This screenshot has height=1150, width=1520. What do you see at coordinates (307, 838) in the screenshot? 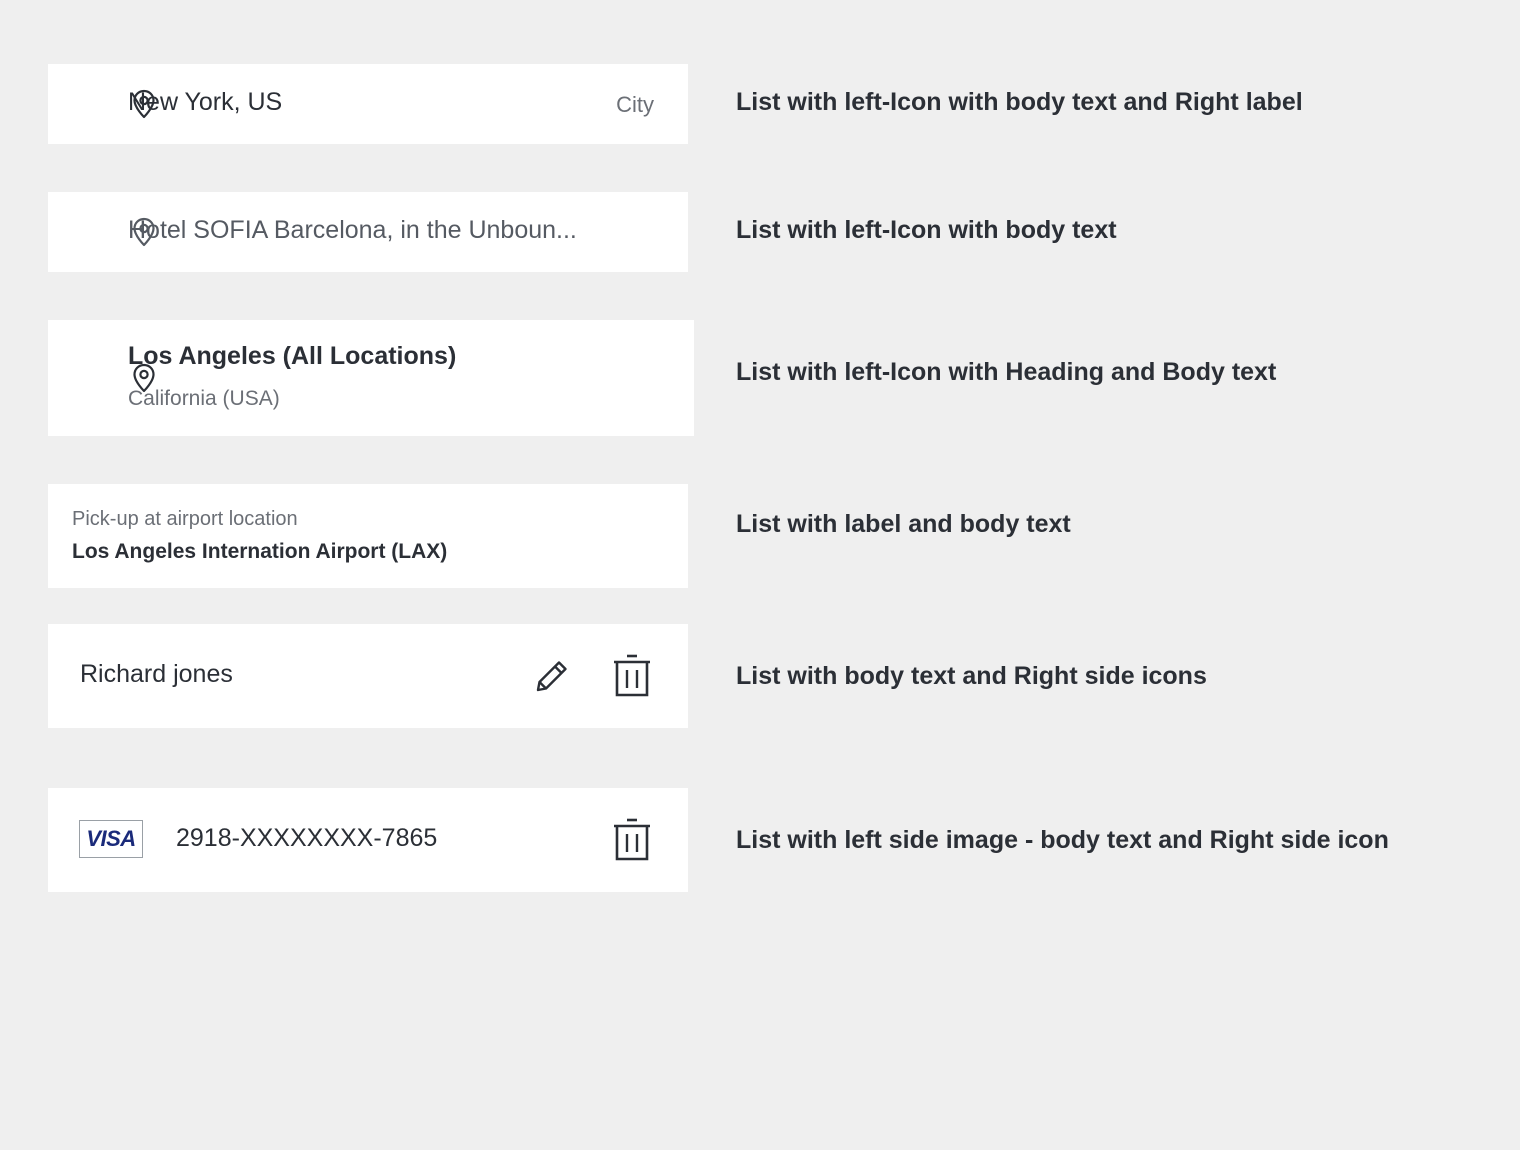
I see `card-number: 2918-XXXXXXXX-7865` at bounding box center [307, 838].